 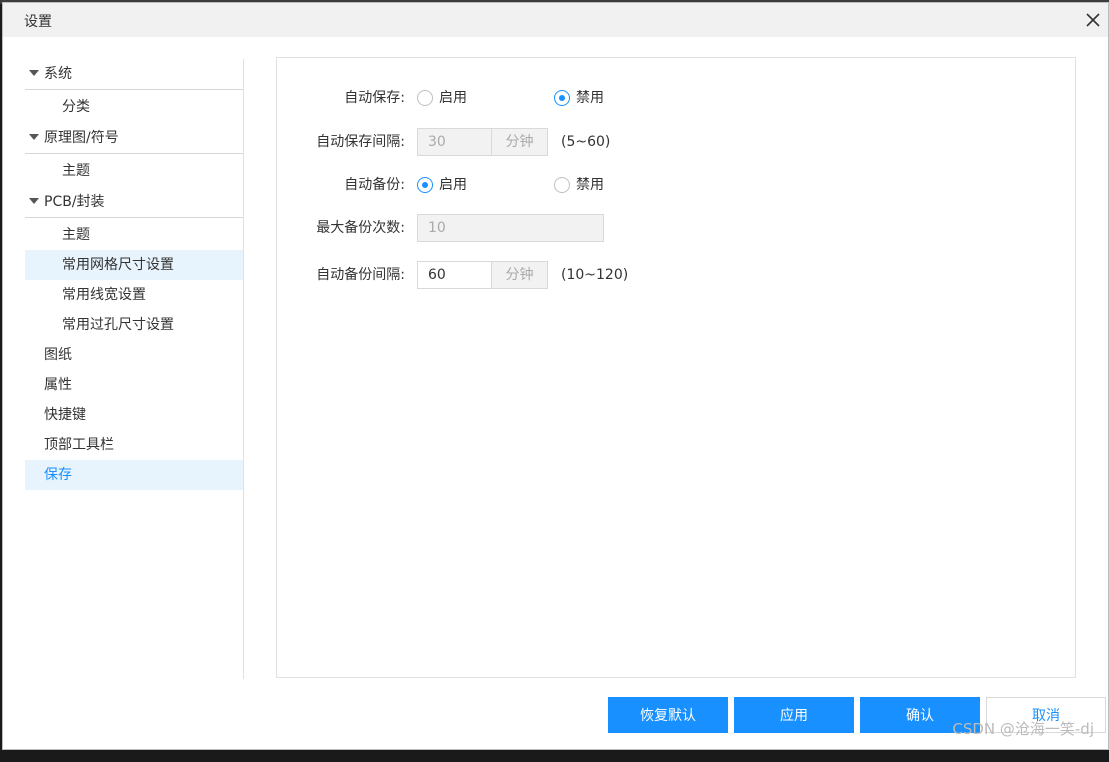 I want to click on auto-save-interval-range: (5~60), so click(x=586, y=142).